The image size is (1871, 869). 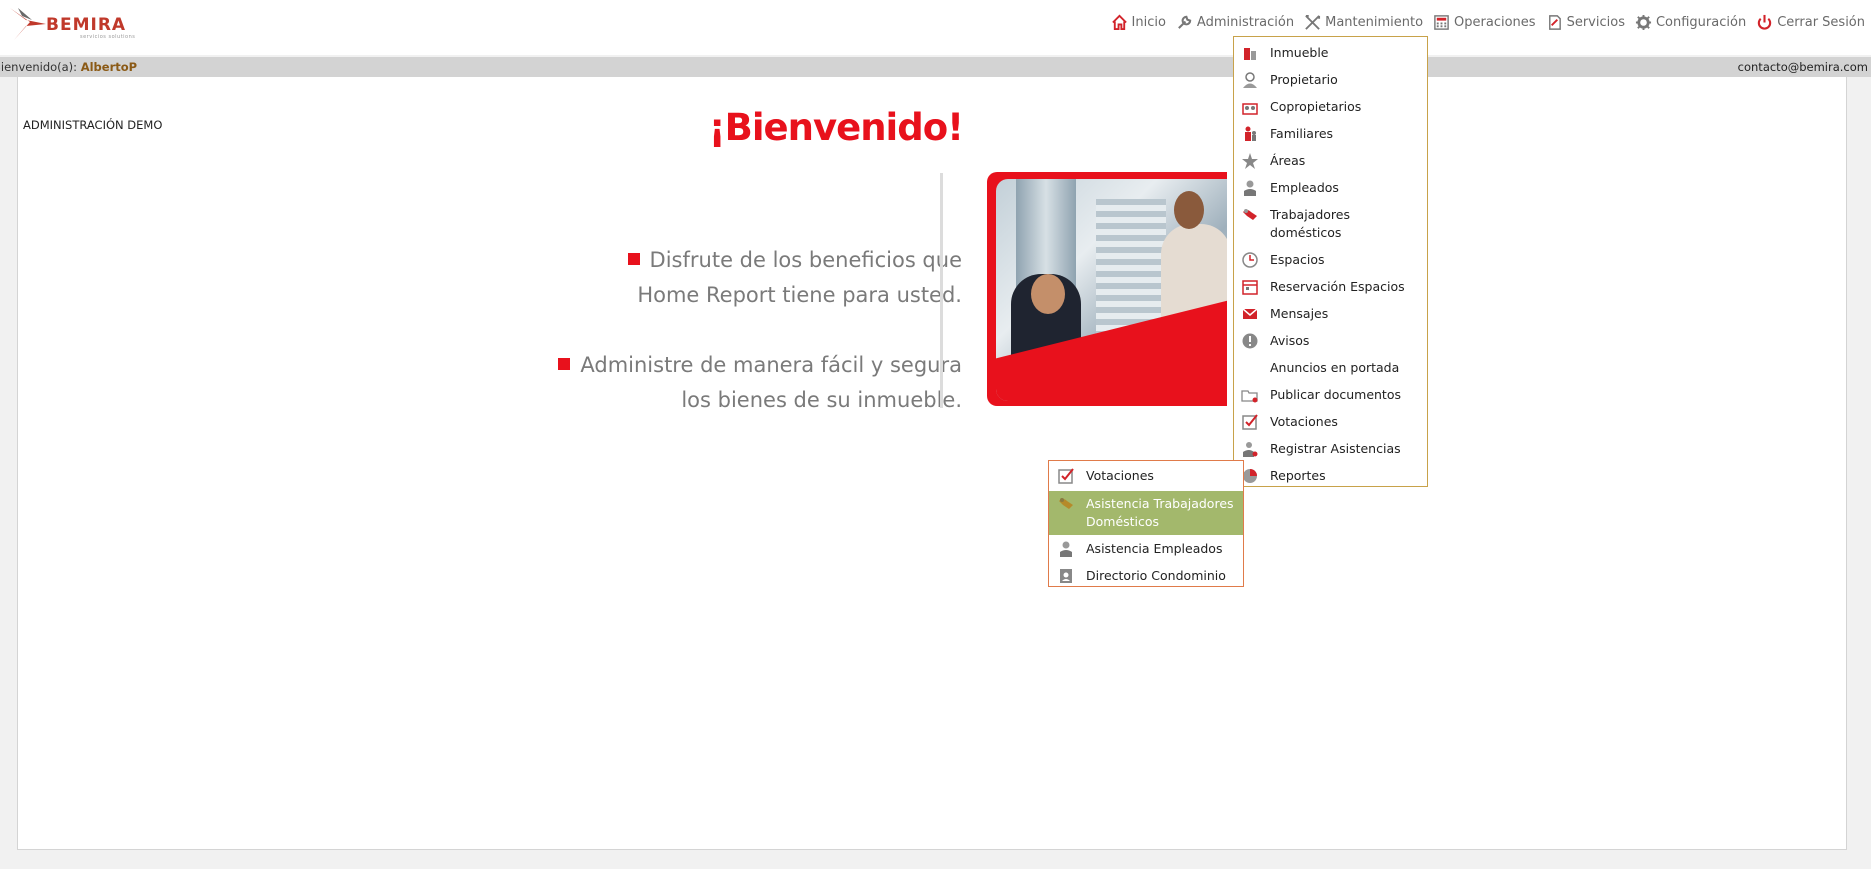 What do you see at coordinates (1330, 341) in the screenshot?
I see `menu-item-avisos: Avisos` at bounding box center [1330, 341].